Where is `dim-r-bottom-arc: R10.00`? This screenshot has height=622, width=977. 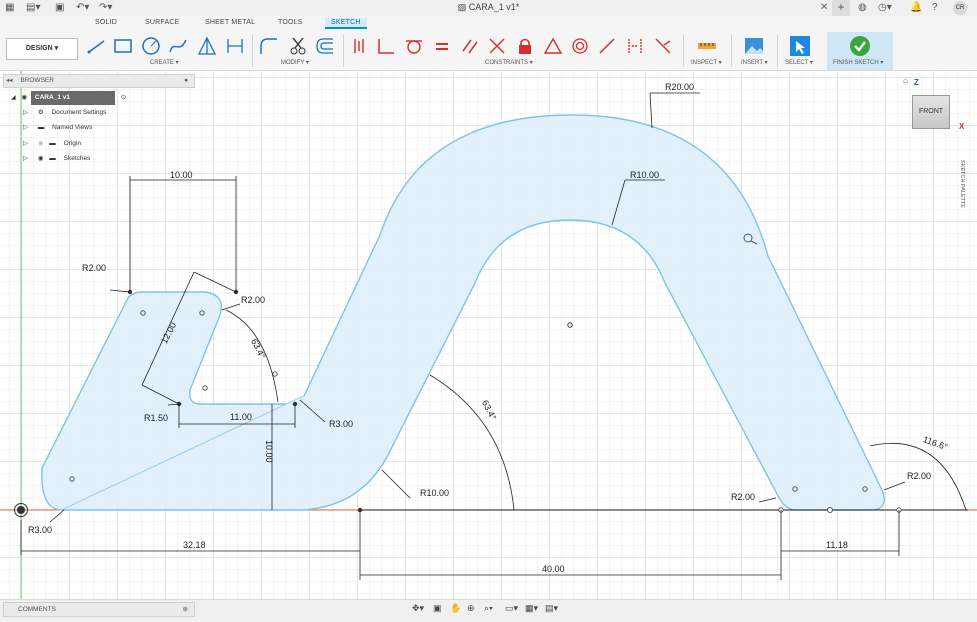 dim-r-bottom-arc: R10.00 is located at coordinates (434, 493).